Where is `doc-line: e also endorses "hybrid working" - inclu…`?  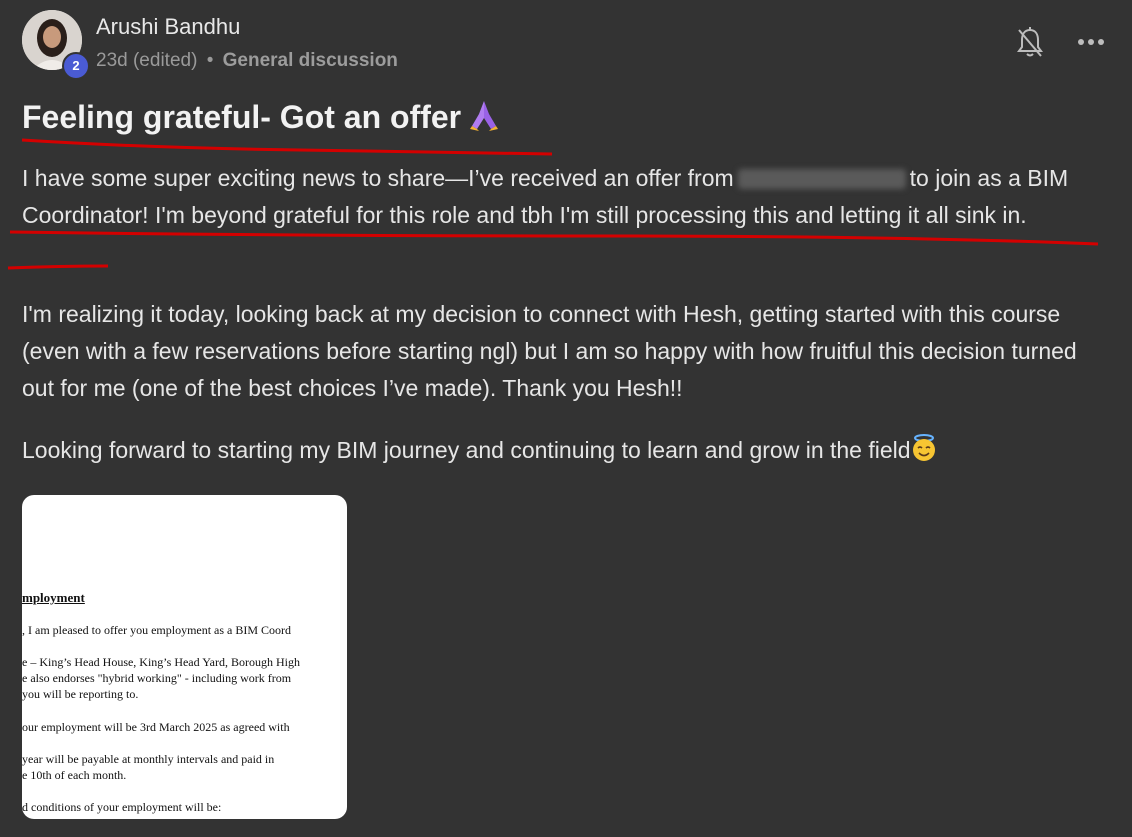 doc-line: e also endorses "hybrid working" - inclu… is located at coordinates (157, 678).